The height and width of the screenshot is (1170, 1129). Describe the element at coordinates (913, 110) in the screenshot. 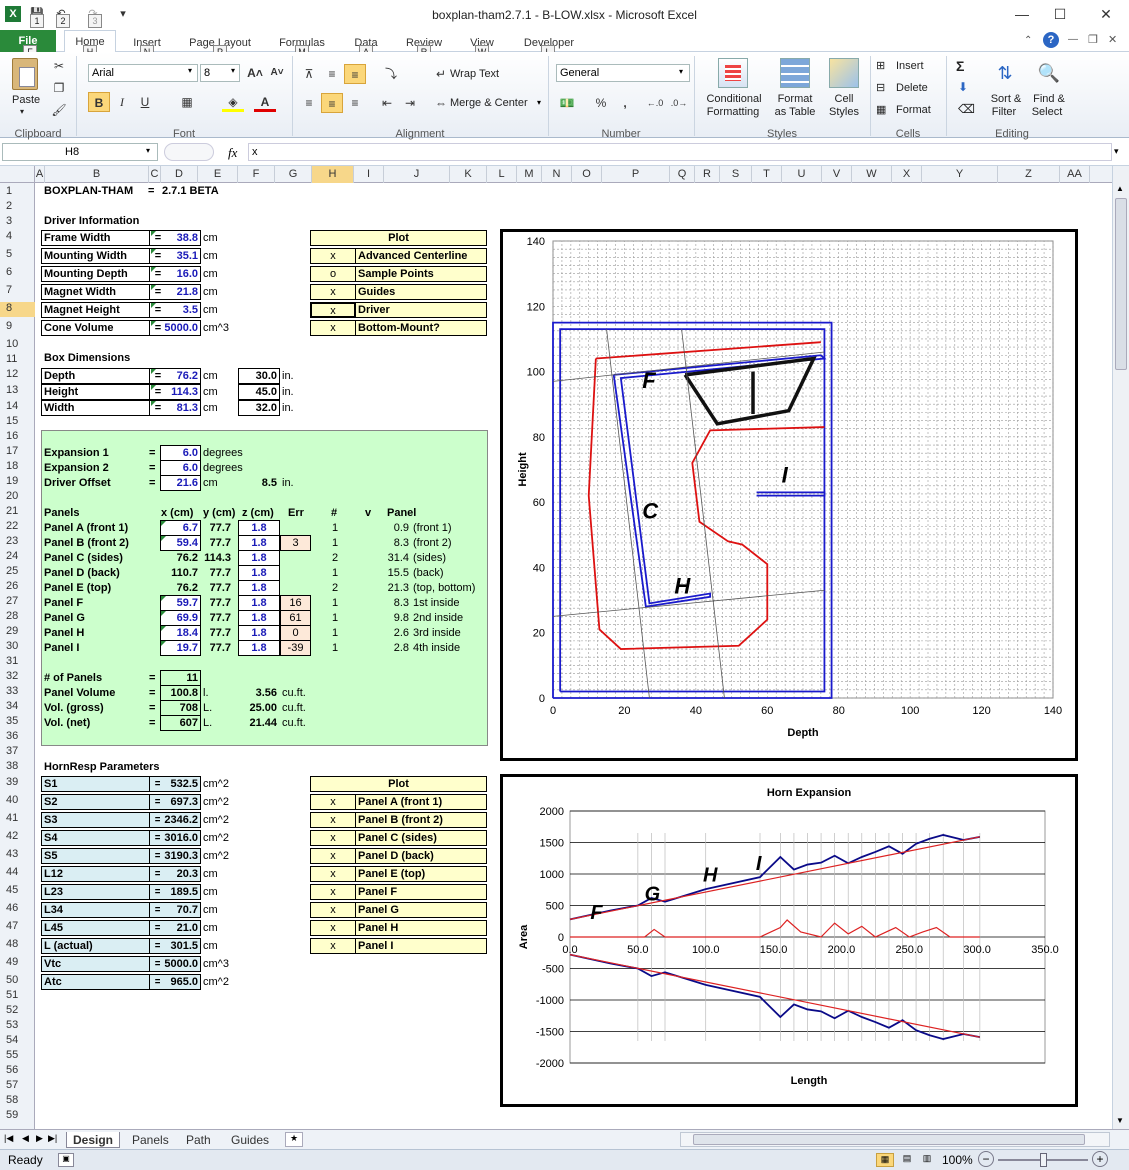

I see `format-cells-button: Format` at that location.